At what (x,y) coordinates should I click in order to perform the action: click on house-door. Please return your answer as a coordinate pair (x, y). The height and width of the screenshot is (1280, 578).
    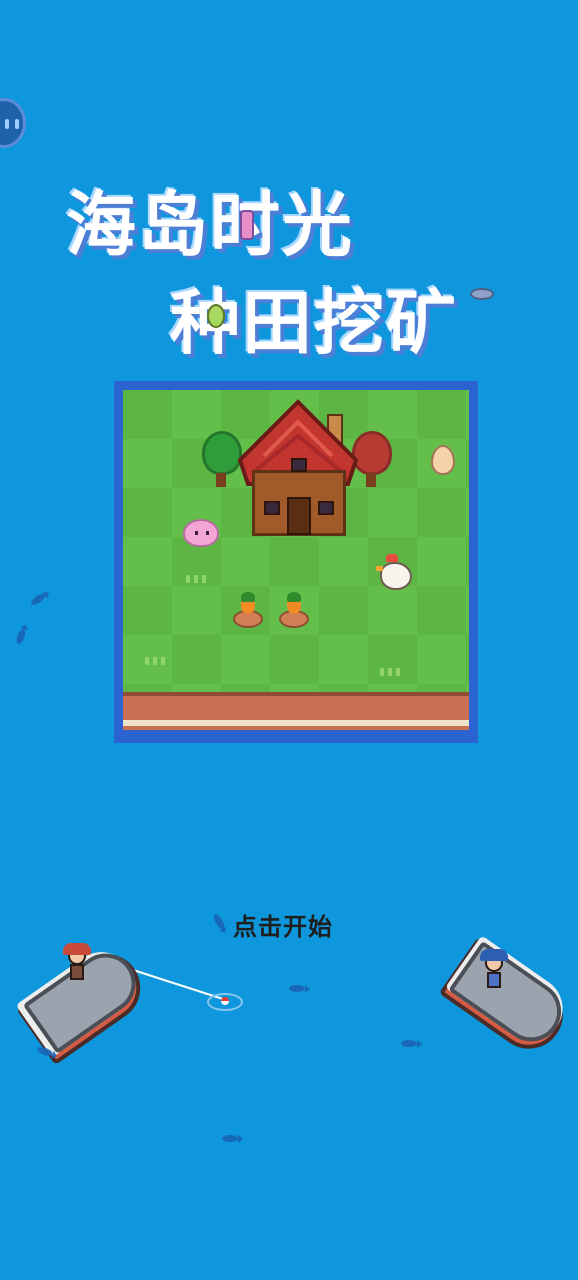
    Looking at the image, I should click on (299, 516).